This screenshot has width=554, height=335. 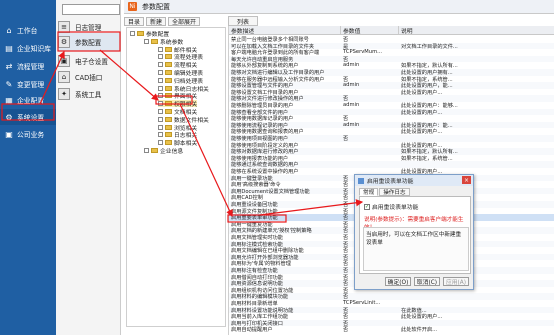 What do you see at coordinates (134, 21) in the screenshot?
I see `tab-directory: 目录` at bounding box center [134, 21].